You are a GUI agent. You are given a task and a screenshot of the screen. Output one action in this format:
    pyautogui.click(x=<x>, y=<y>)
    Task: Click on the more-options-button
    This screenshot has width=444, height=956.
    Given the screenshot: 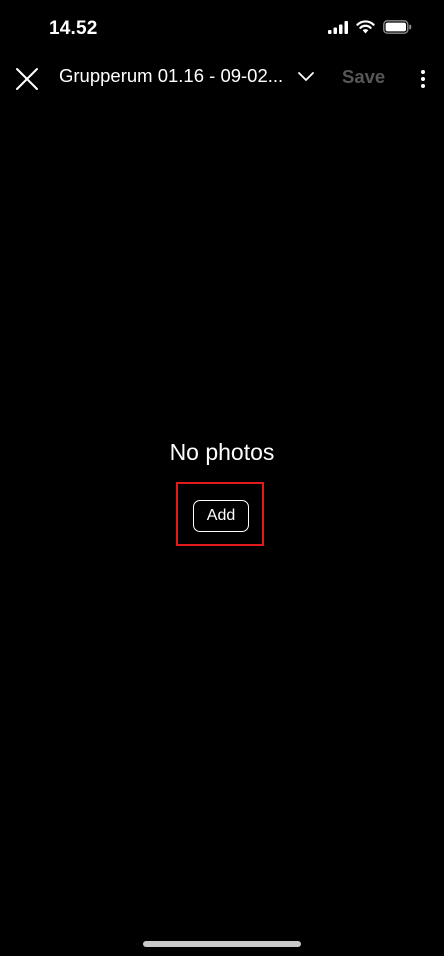 What is the action you would take?
    pyautogui.click(x=423, y=79)
    